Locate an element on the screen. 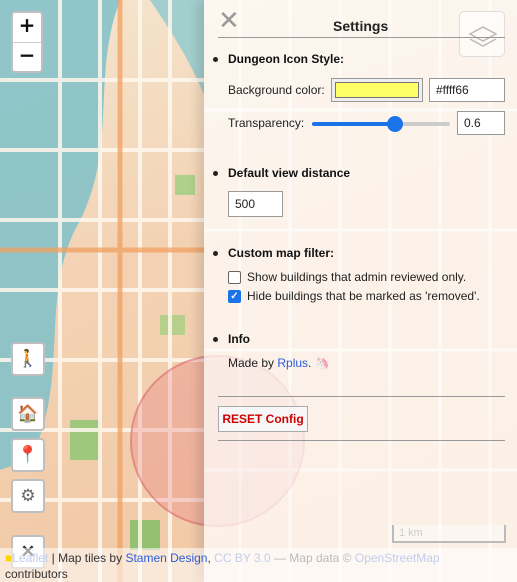  filter-reviewed-label: Show buildings that admin reviewed only. is located at coordinates (356, 277).